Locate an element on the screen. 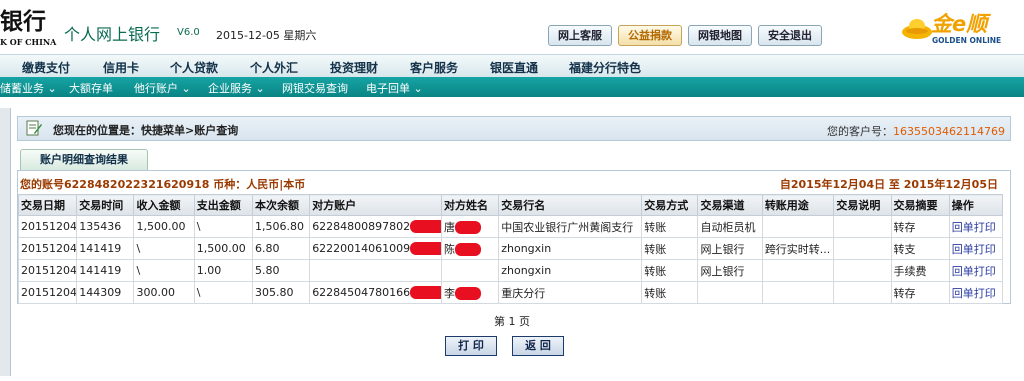 Image resolution: width=1024 pixels, height=381 pixels. document-edit-icon is located at coordinates (34, 128).